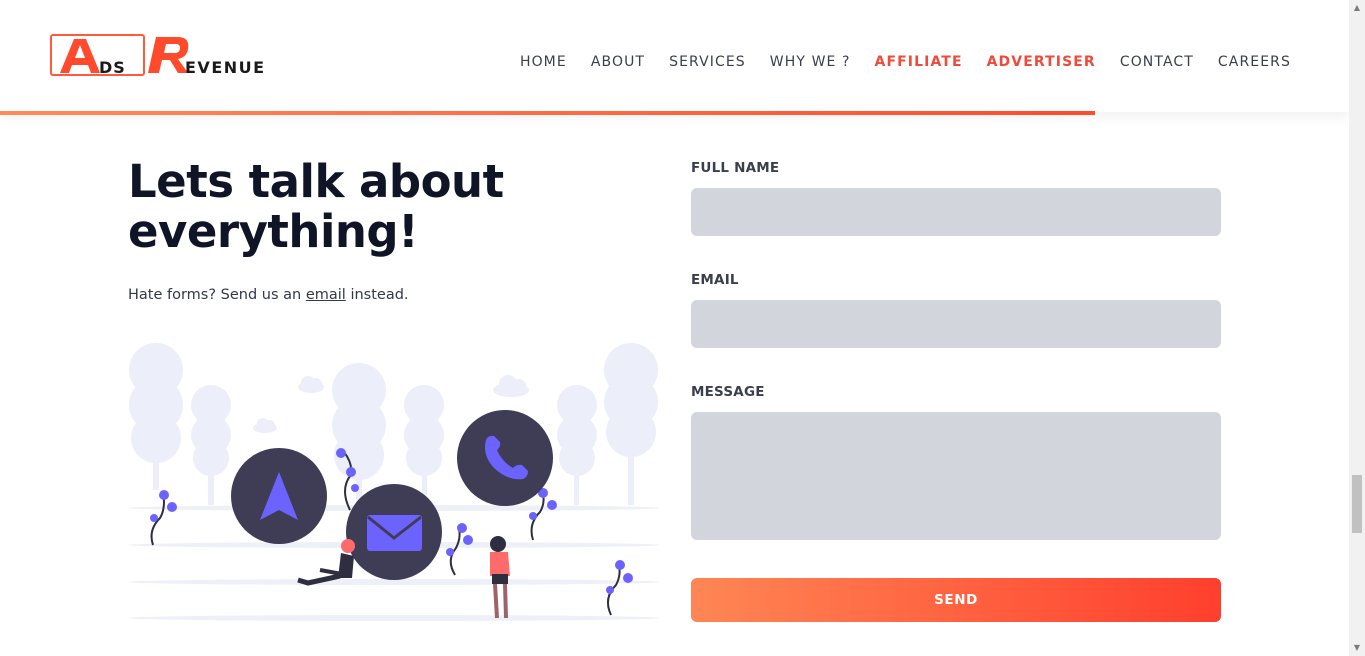 Image resolution: width=1365 pixels, height=656 pixels. Describe the element at coordinates (1041, 62) in the screenshot. I see `nav-advertiser: ADVERTISER` at that location.